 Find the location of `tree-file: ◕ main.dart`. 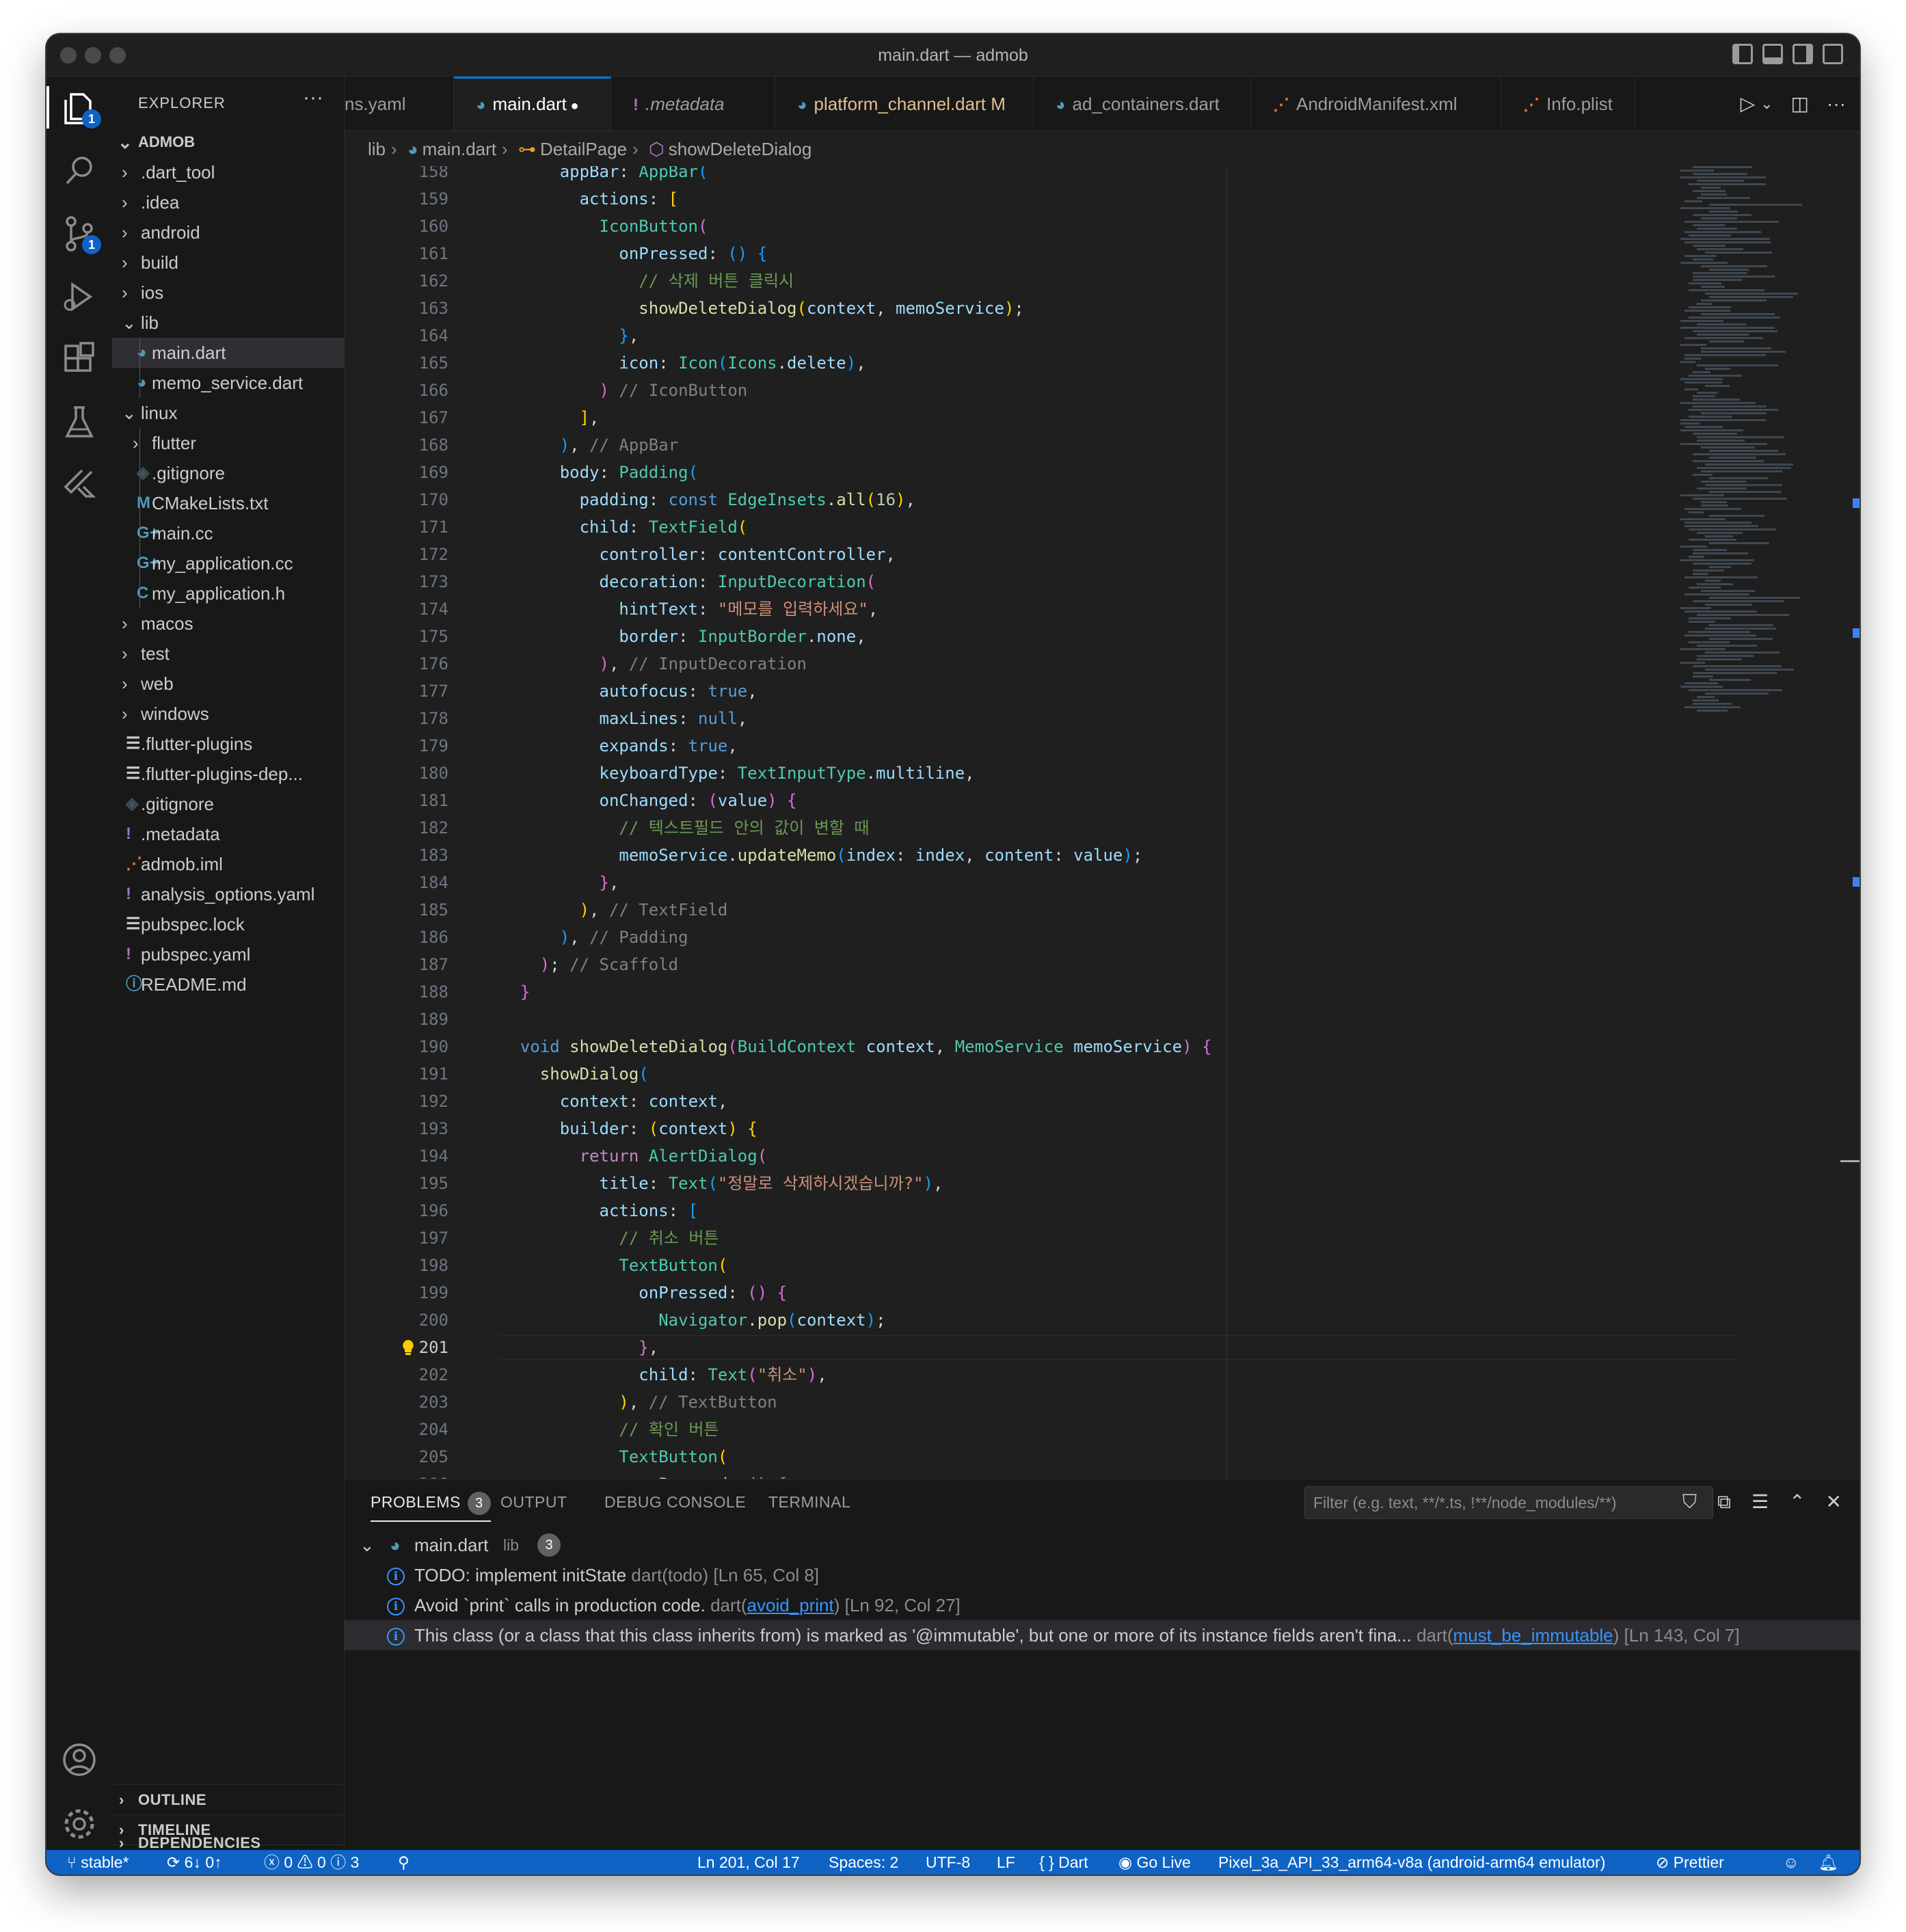

tree-file: ◕ main.dart is located at coordinates (228, 353).